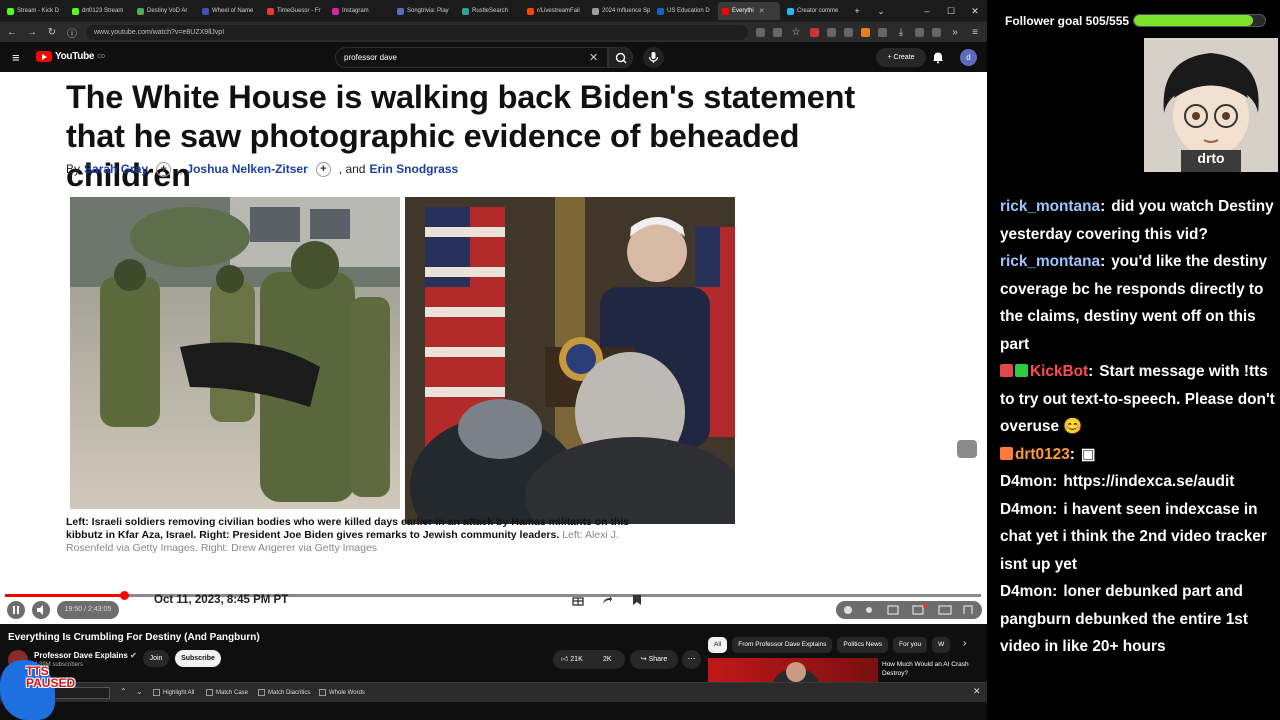 The height and width of the screenshot is (720, 1280). What do you see at coordinates (41, 610) in the screenshot?
I see `volume-button` at bounding box center [41, 610].